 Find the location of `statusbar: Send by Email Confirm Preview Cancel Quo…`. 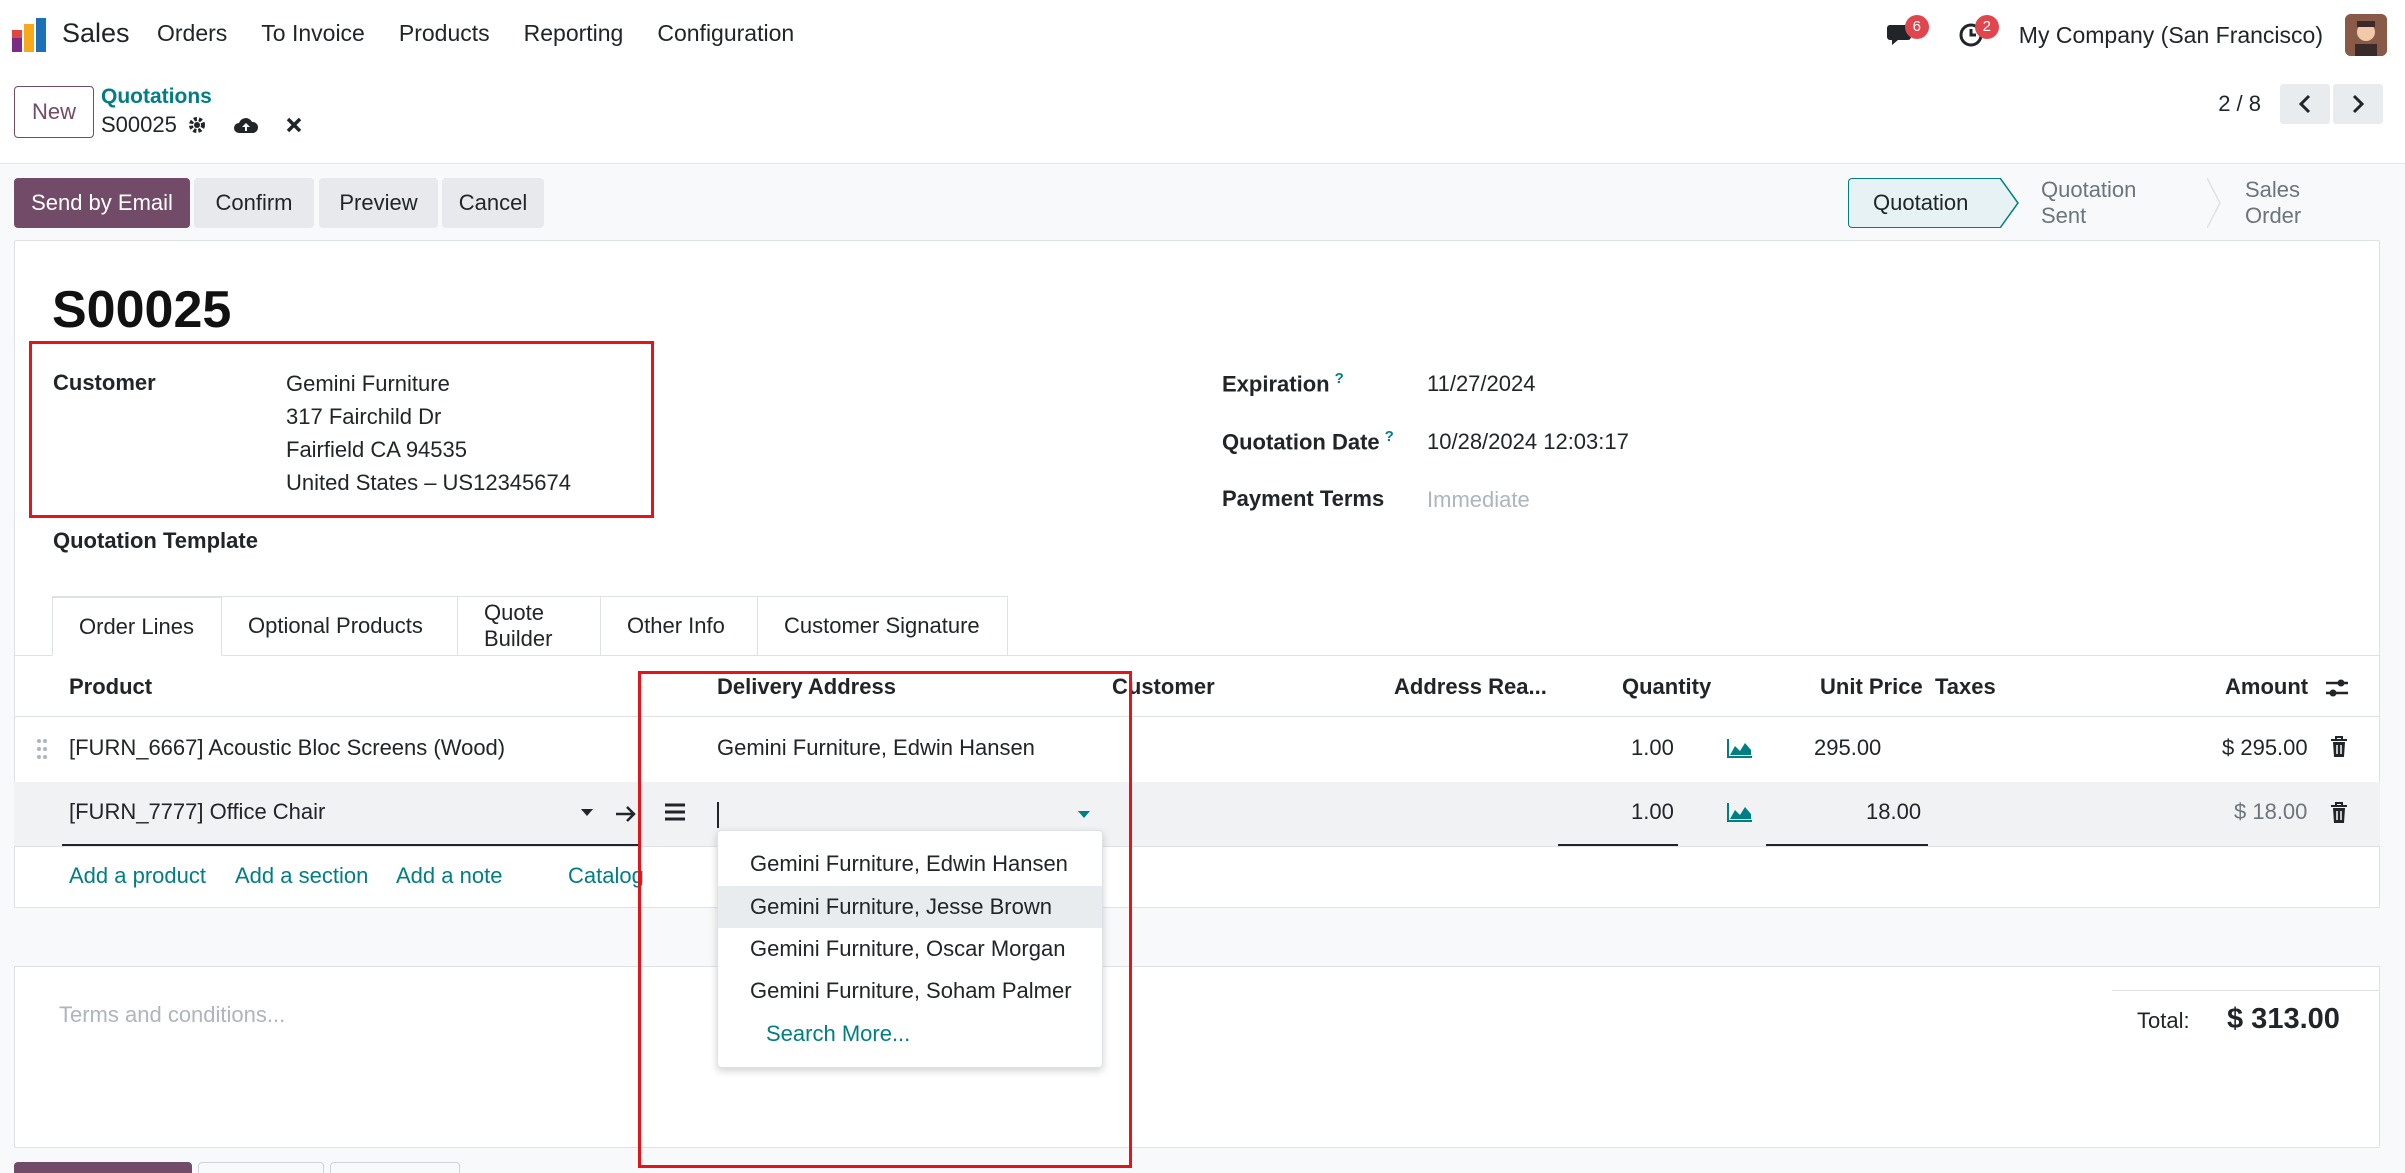

statusbar: Send by Email Confirm Preview Cancel Quo… is located at coordinates (1202, 202).